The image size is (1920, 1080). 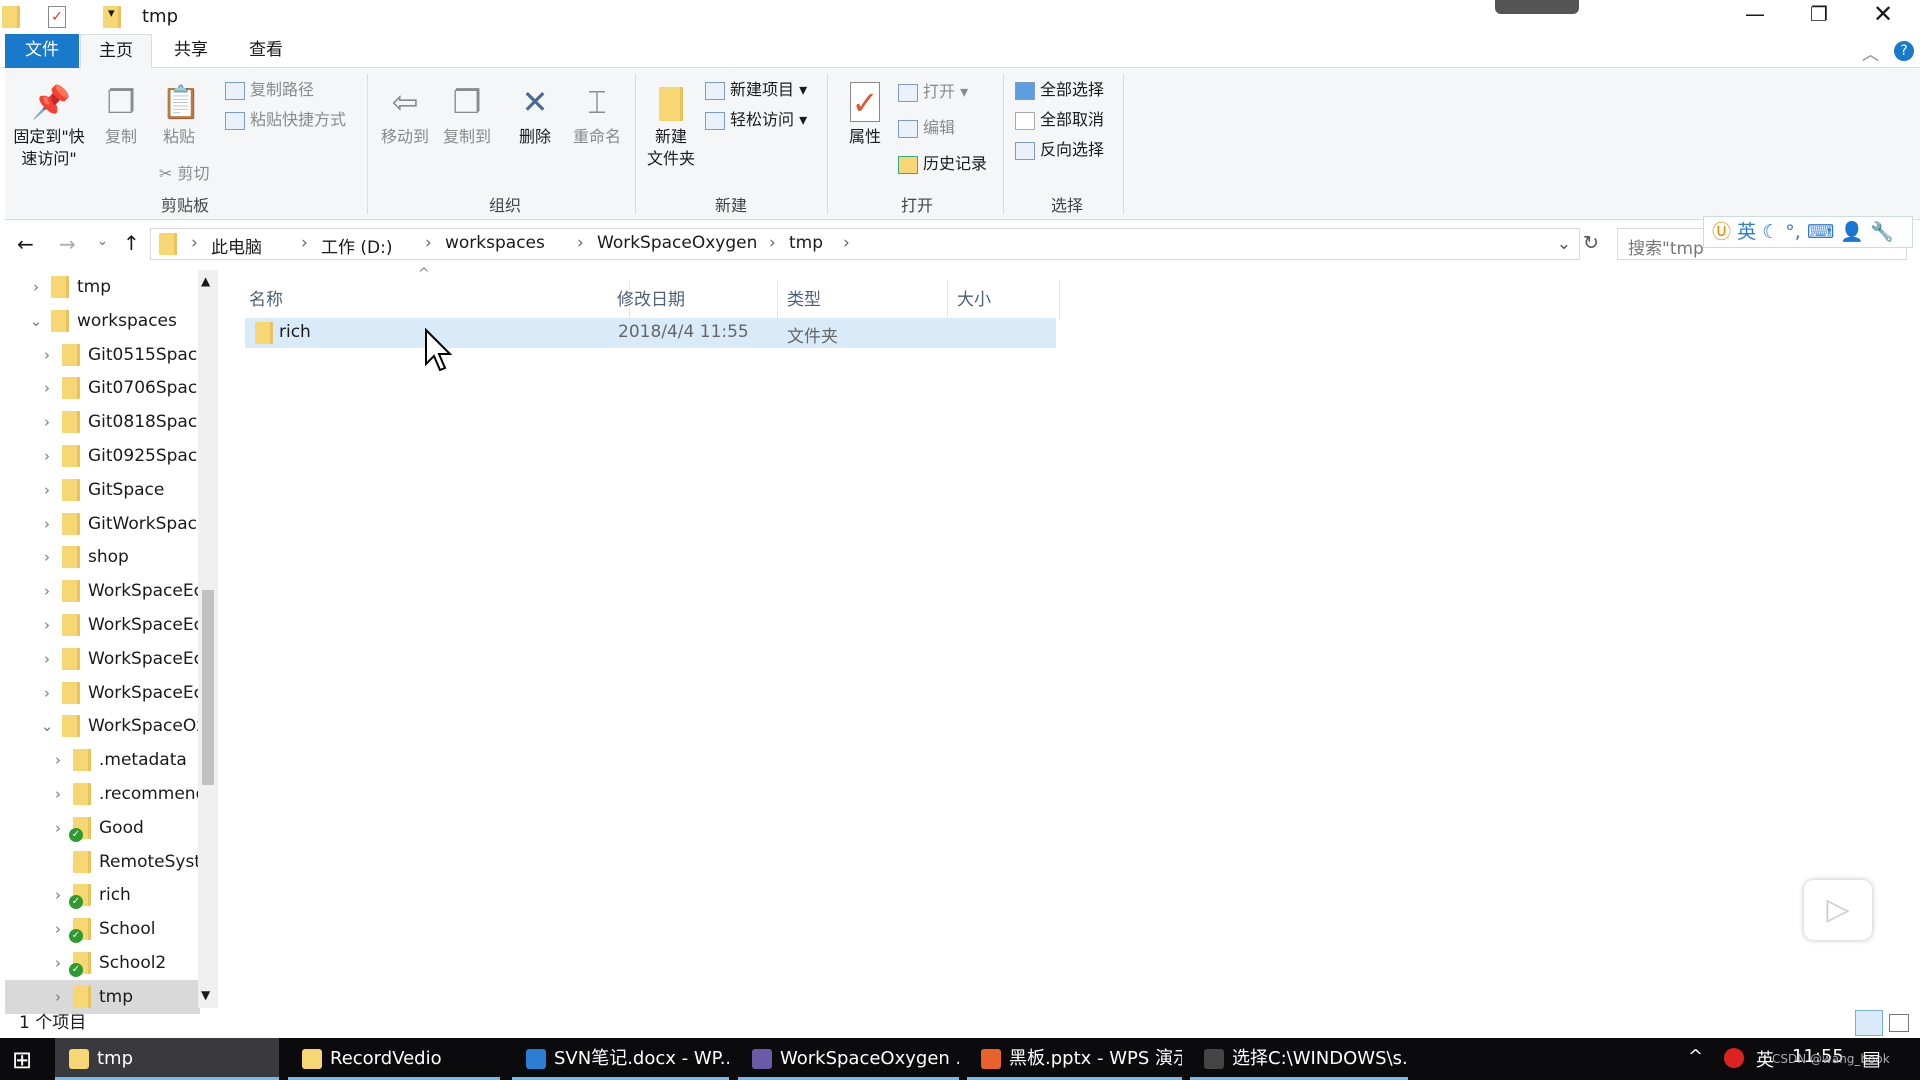 What do you see at coordinates (1819, 14) in the screenshot?
I see `restore-icon: ❐` at bounding box center [1819, 14].